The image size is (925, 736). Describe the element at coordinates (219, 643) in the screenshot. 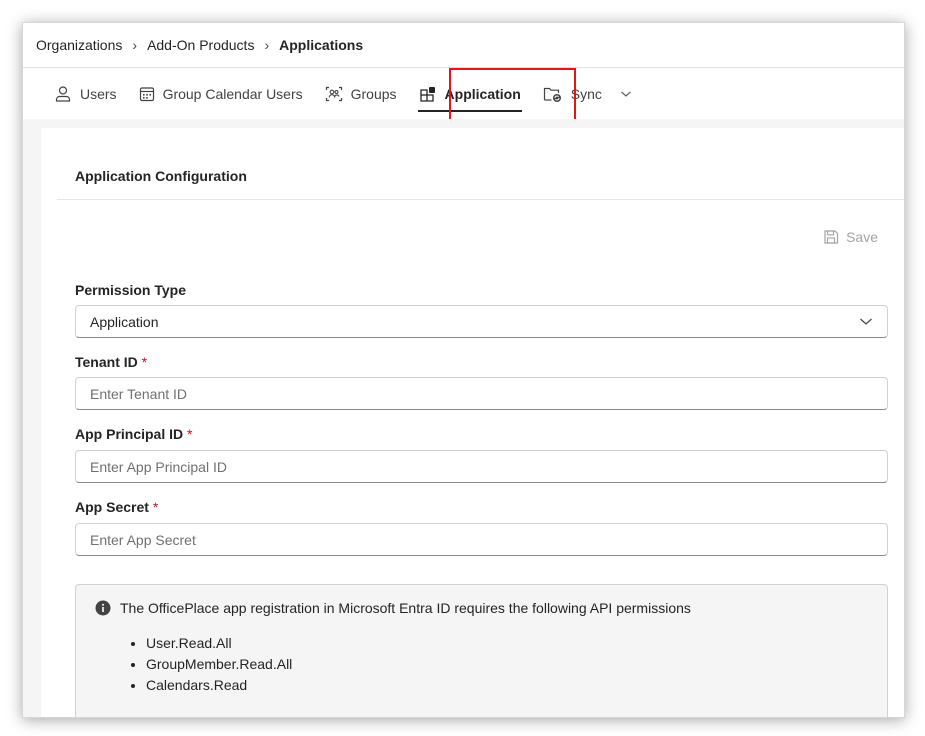

I see `list-item: User.Read.All` at that location.